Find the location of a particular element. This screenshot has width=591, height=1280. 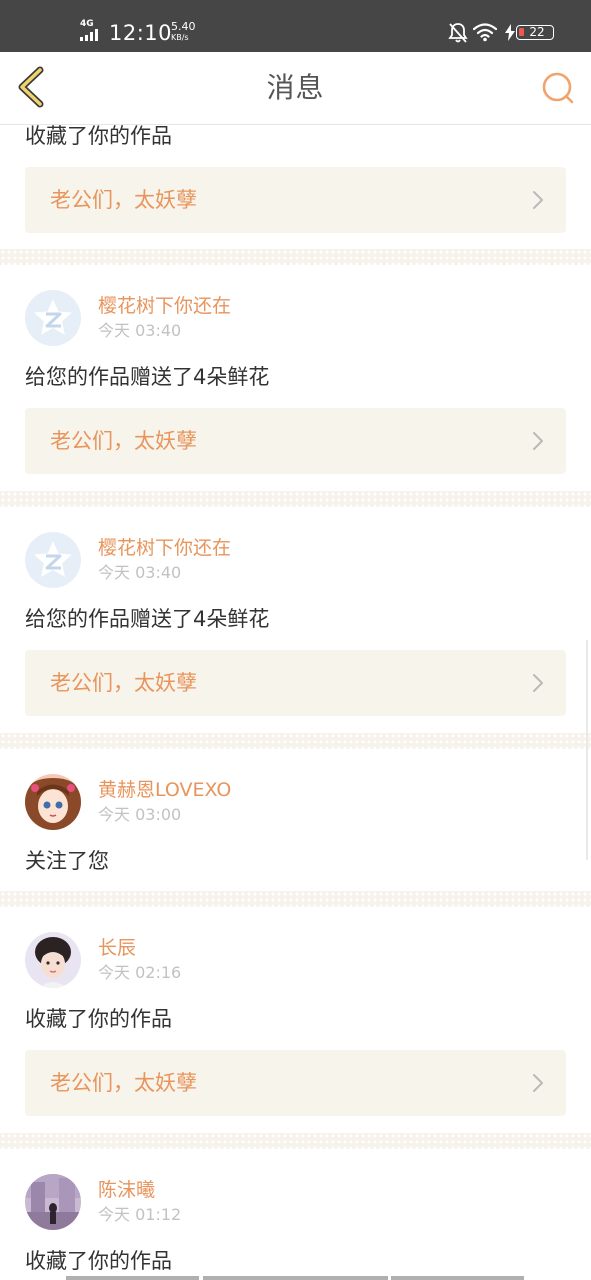

signal-icon is located at coordinates (92, 35).